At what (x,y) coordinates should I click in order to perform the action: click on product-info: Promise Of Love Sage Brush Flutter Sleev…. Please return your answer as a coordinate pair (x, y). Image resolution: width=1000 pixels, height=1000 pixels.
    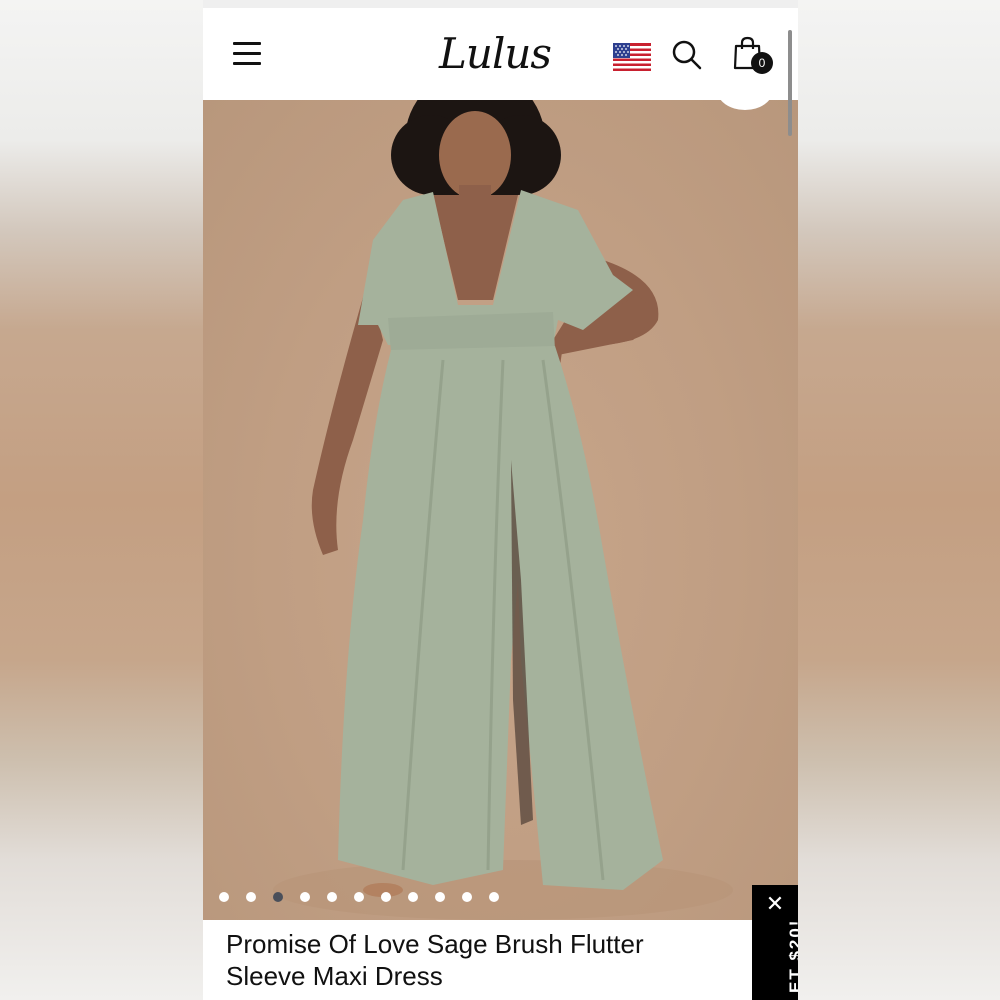
    Looking at the image, I should click on (500, 960).